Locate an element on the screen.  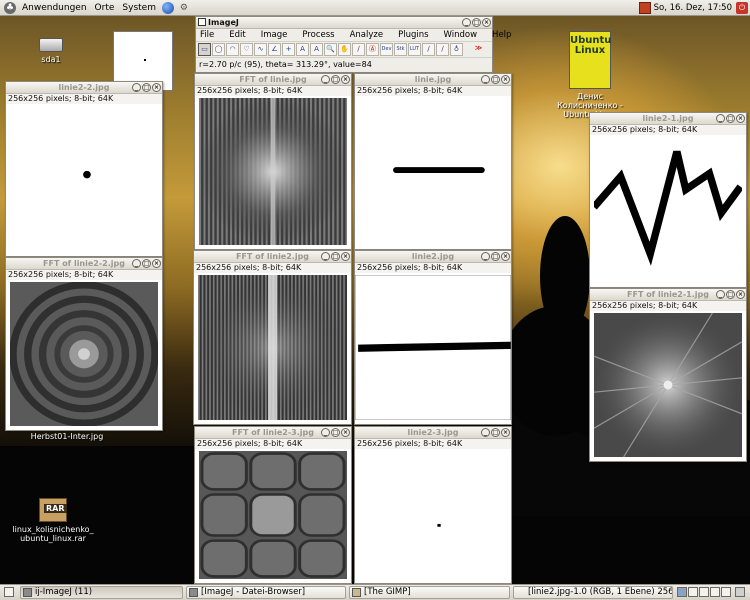
dev-tool-icon: Dev is located at coordinates (386, 49).